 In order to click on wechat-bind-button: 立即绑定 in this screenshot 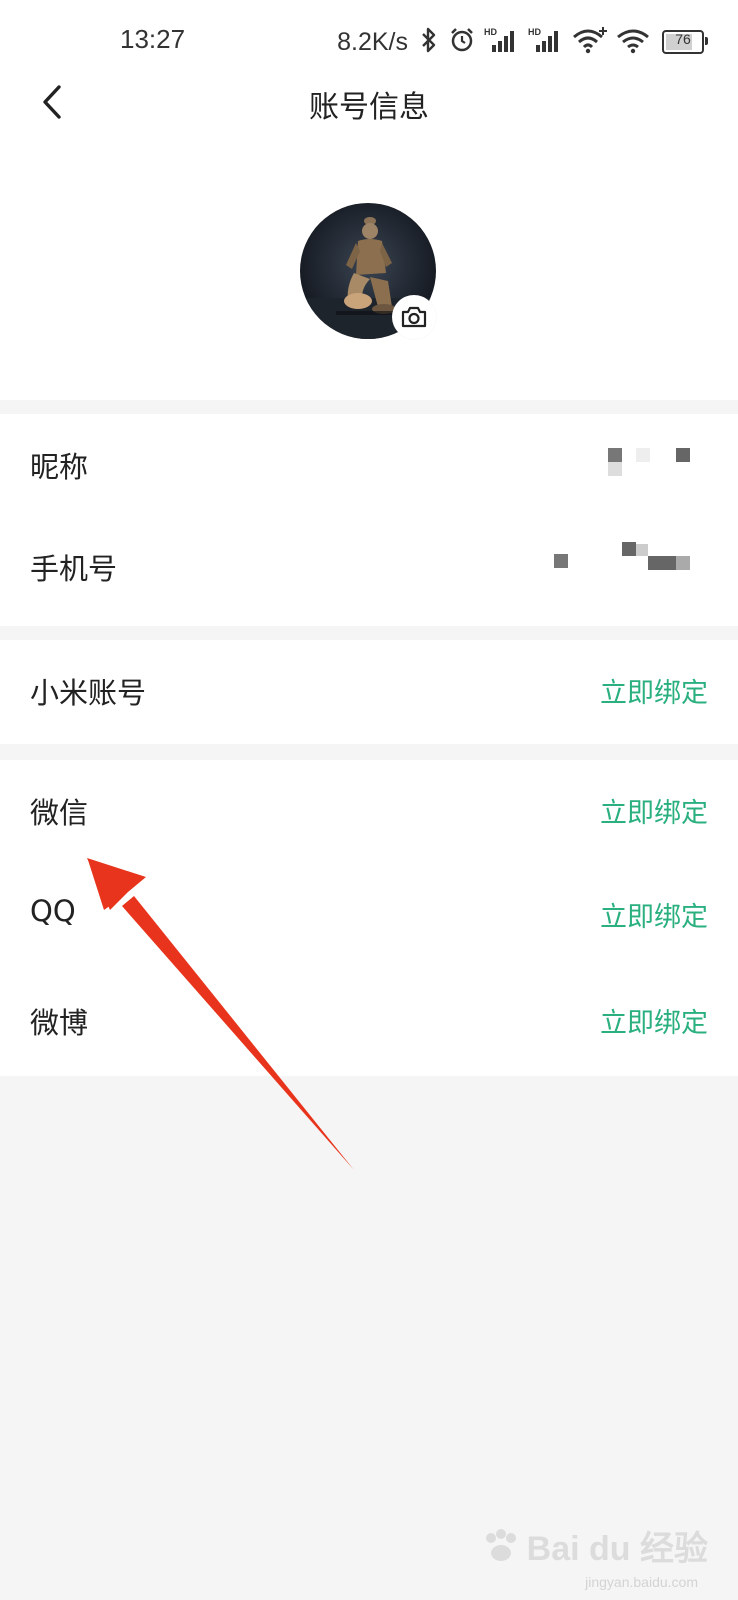, I will do `click(654, 810)`.